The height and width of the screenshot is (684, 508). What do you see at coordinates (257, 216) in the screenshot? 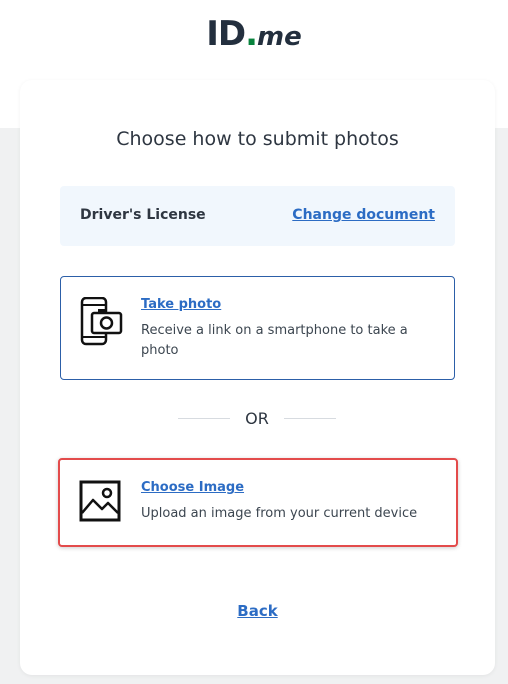
I see `selected-document-box: Driver's License Change document` at bounding box center [257, 216].